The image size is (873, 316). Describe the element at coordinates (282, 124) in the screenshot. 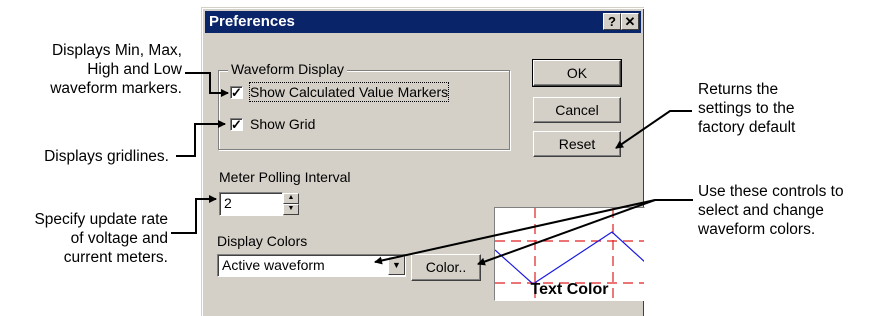

I see `show-grid-label: Show Grid` at that location.